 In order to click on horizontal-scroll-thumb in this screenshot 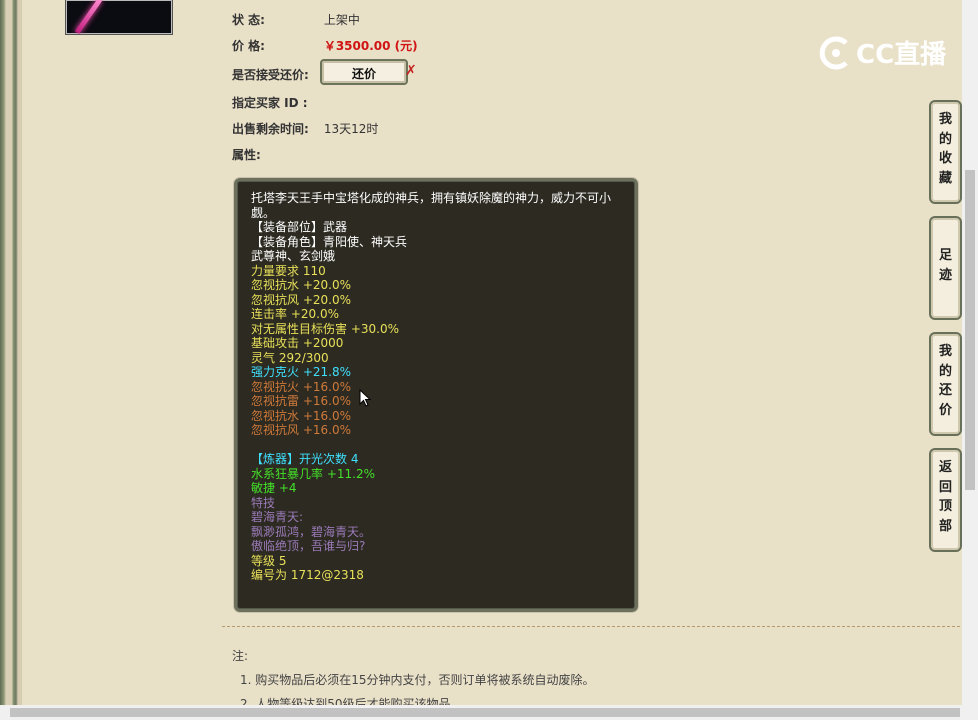, I will do `click(485, 712)`.